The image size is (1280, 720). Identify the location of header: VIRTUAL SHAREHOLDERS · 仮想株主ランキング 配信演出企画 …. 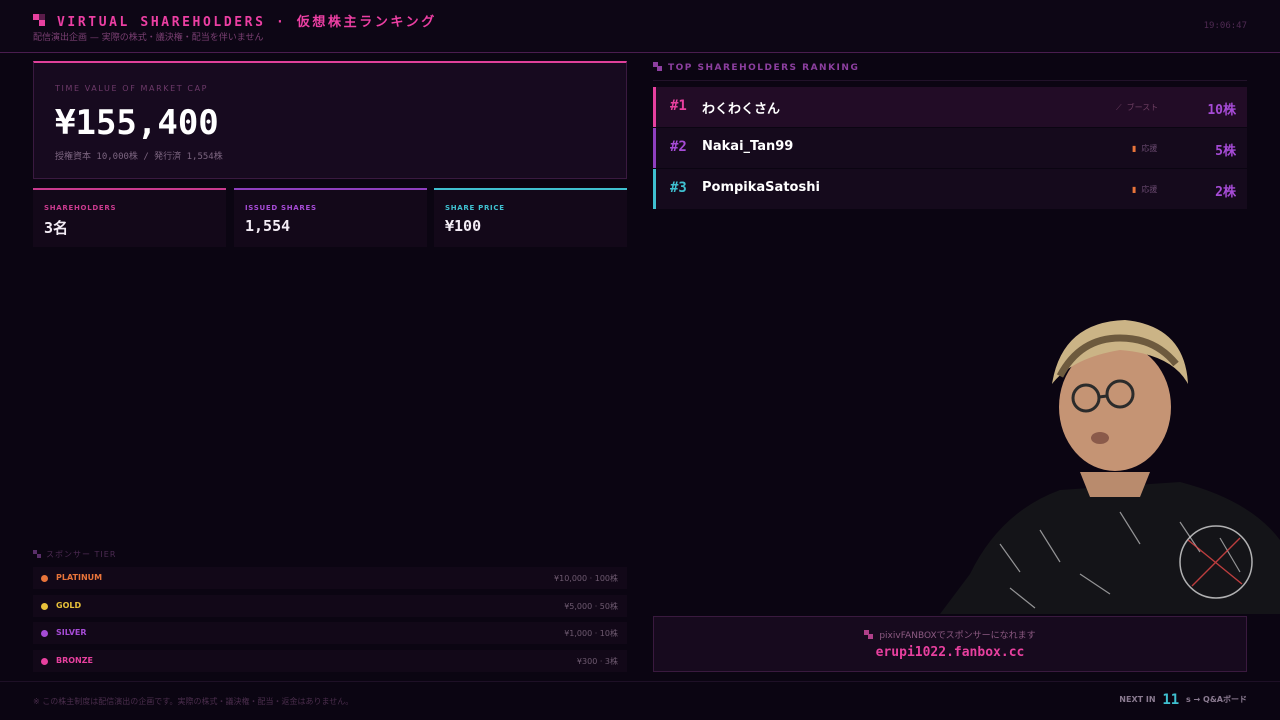
(640, 26).